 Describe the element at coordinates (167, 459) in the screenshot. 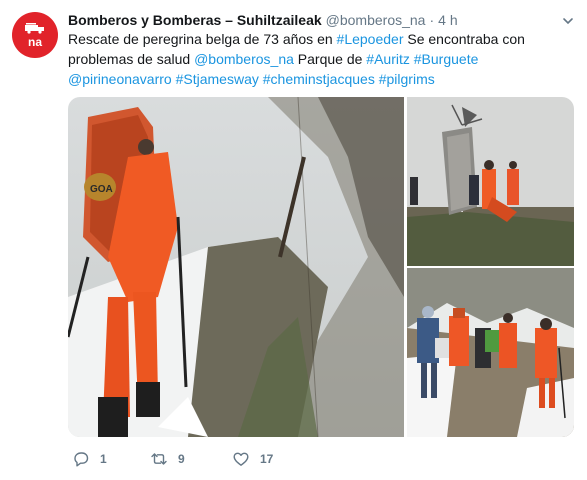

I see `retweet-button: 9` at that location.